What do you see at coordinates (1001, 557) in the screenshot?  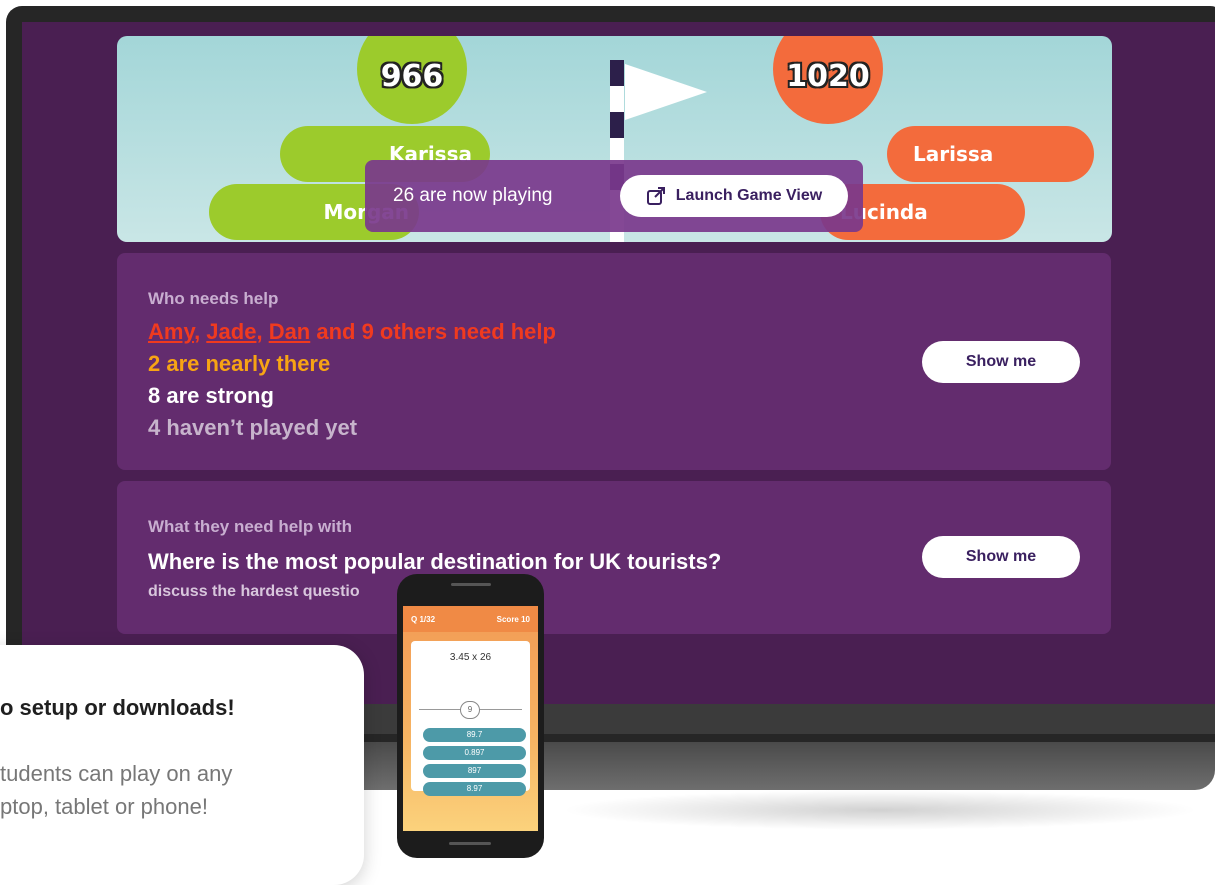 I see `show-me-question-button: Show me` at bounding box center [1001, 557].